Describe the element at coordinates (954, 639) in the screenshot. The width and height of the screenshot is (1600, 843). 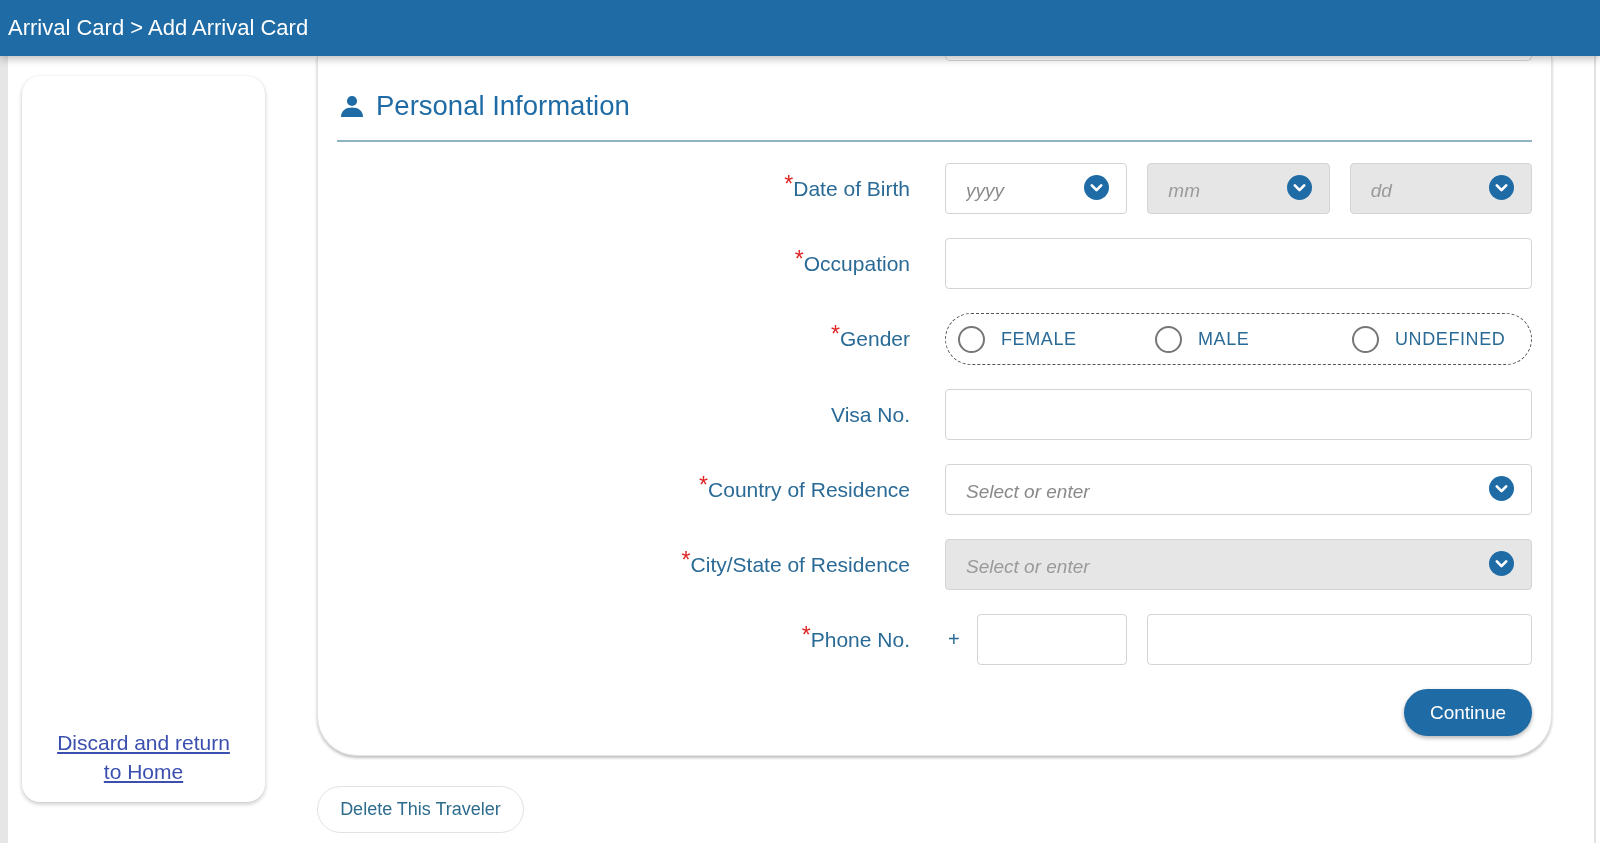
I see `phone-prefix: +` at that location.